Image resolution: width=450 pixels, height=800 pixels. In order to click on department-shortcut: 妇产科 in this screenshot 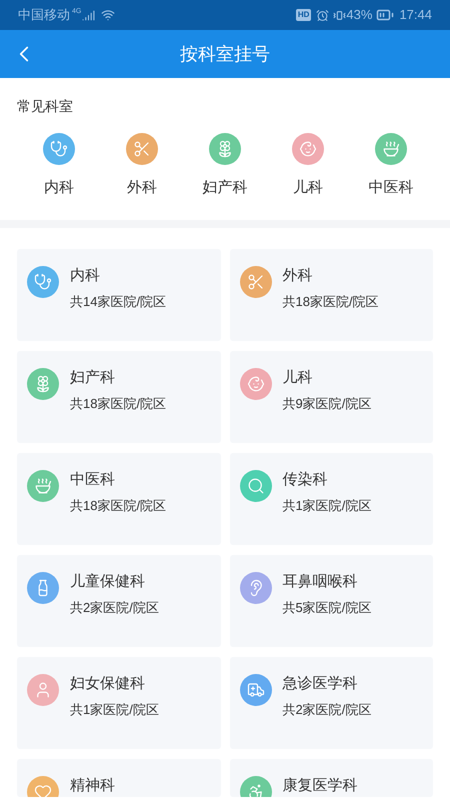, I will do `click(225, 166)`.